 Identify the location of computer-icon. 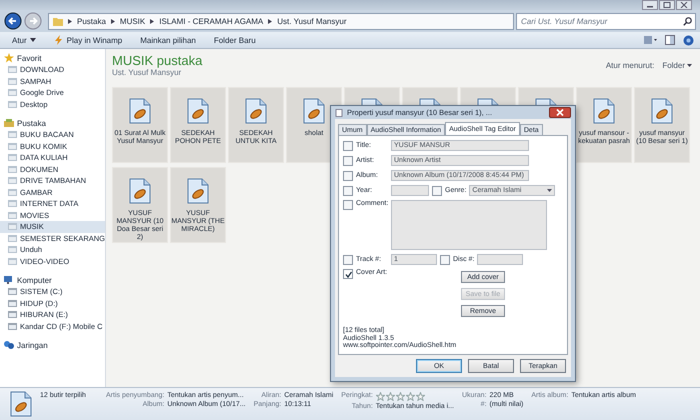
(9, 280).